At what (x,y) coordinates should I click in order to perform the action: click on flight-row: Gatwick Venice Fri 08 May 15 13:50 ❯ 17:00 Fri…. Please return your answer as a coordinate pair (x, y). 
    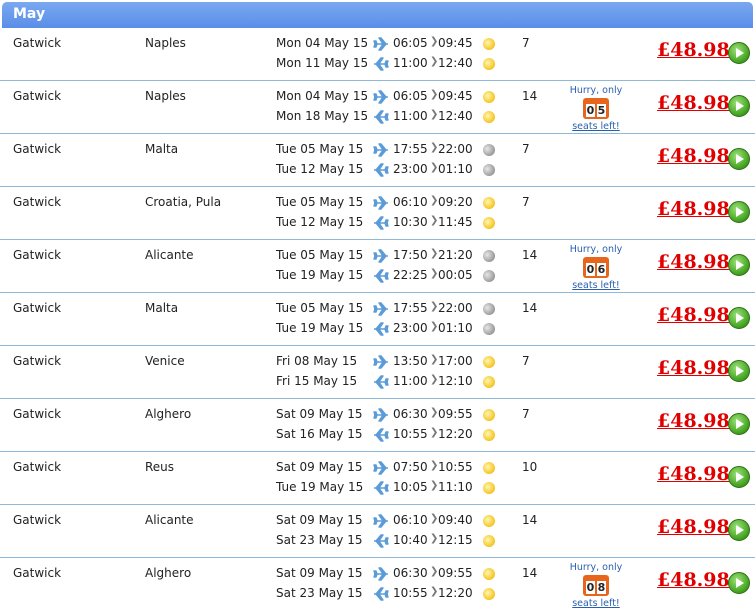
    Looking at the image, I should click on (377, 372).